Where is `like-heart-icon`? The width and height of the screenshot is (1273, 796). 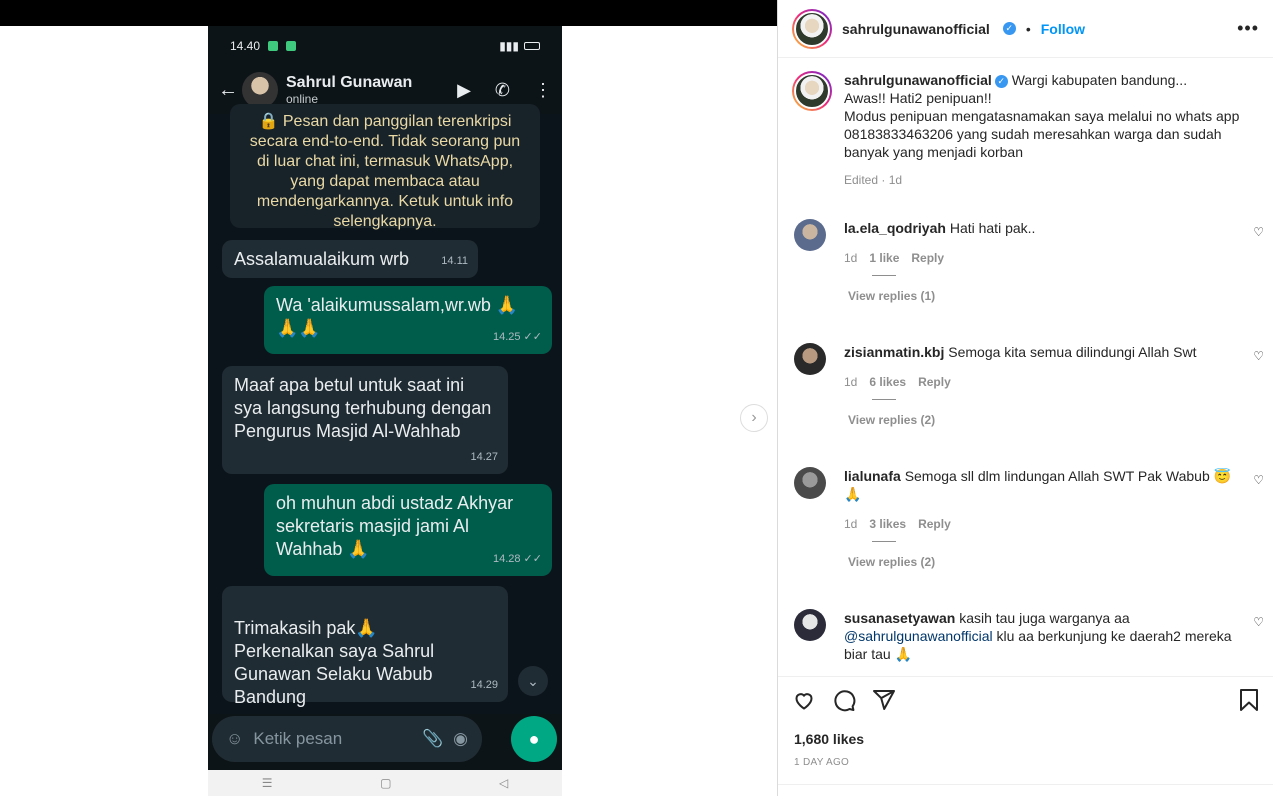
like-heart-icon is located at coordinates (804, 702).